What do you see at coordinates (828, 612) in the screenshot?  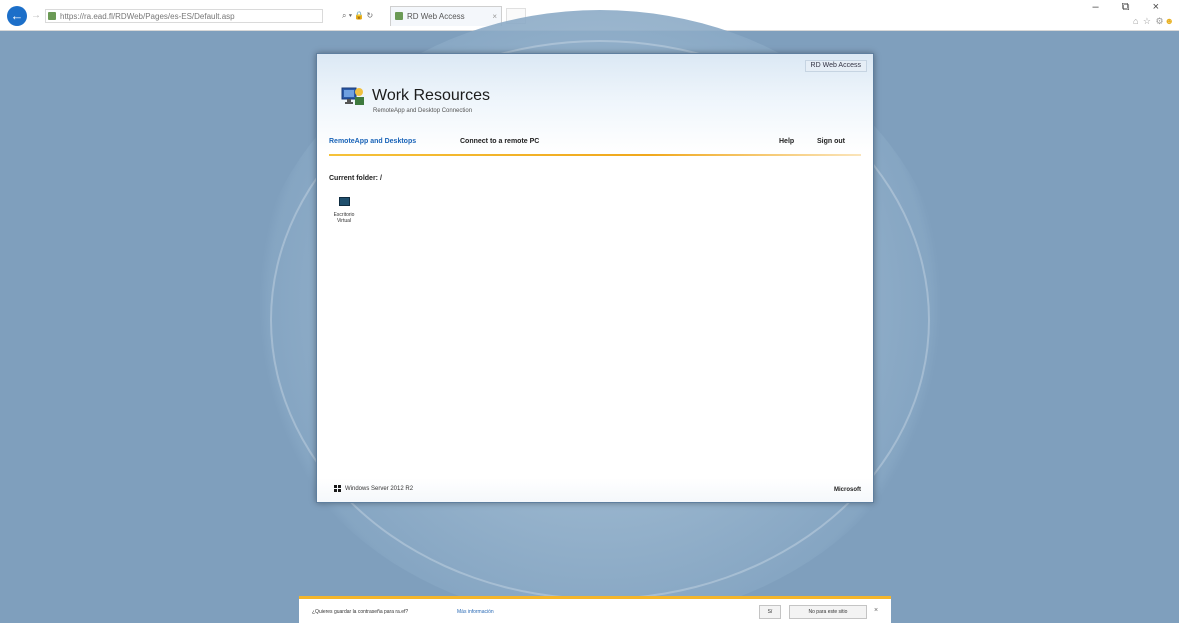 I see `not-for-this-site-button: No para este sitio` at bounding box center [828, 612].